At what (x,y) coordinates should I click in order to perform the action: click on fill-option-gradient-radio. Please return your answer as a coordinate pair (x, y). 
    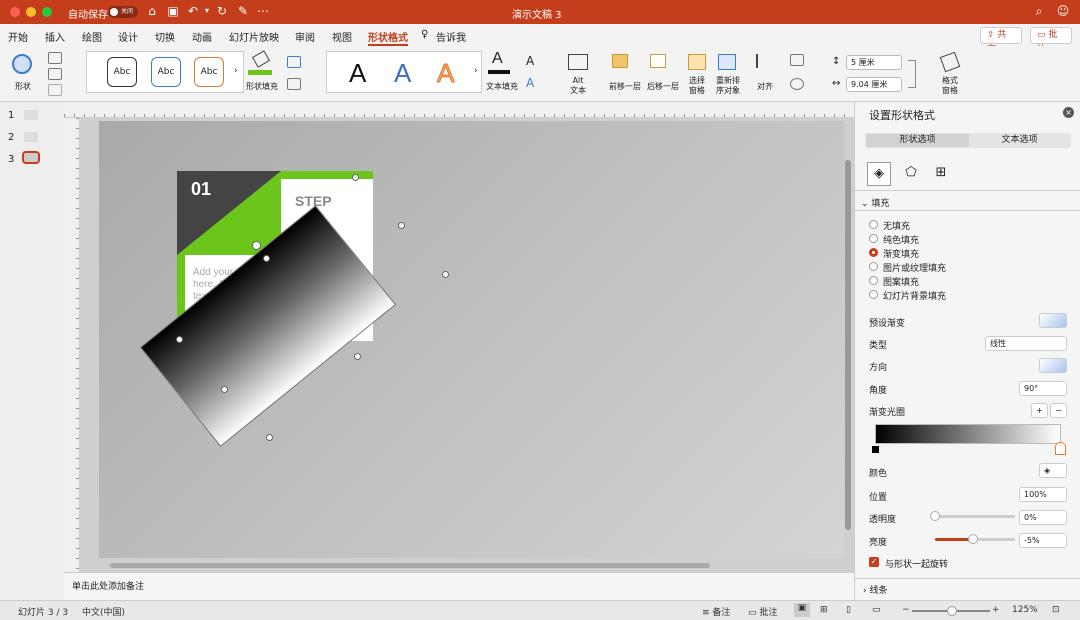
    Looking at the image, I should click on (873, 252).